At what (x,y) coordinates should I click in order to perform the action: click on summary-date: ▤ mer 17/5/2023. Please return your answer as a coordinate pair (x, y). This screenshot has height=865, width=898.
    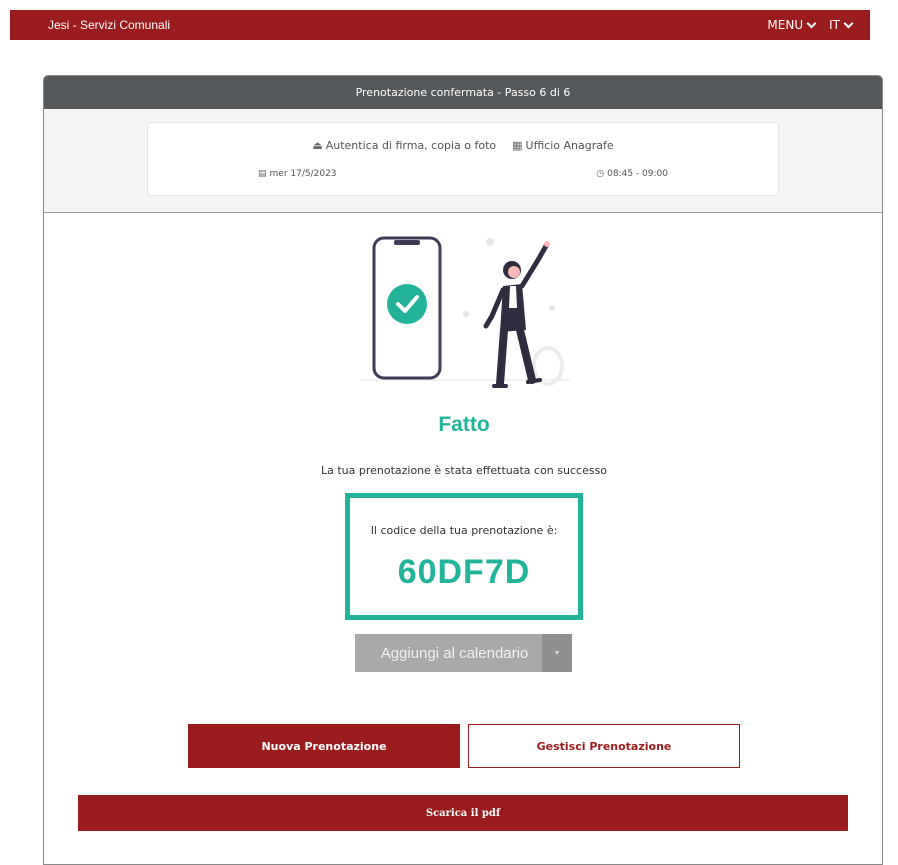
    Looking at the image, I should click on (297, 174).